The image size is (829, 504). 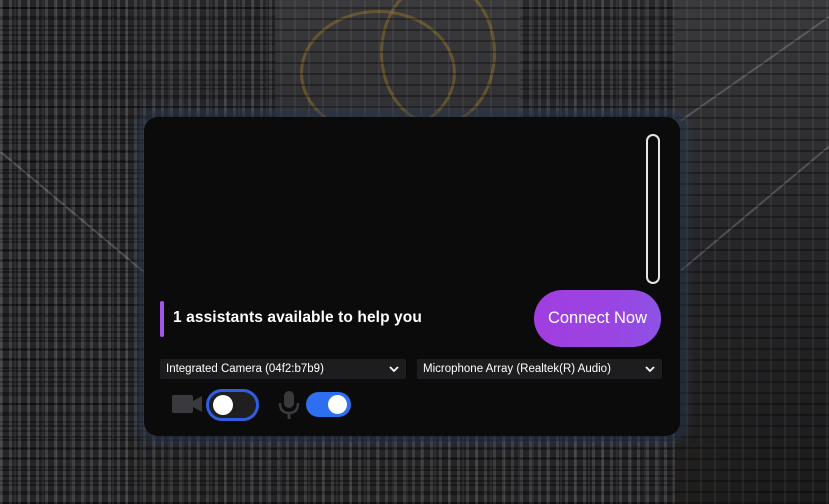 I want to click on status-accent-bar, so click(x=162, y=319).